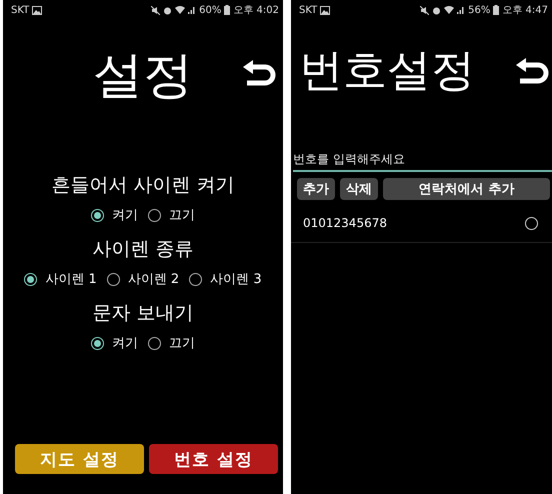 Image resolution: width=552 pixels, height=494 pixels. What do you see at coordinates (316, 189) in the screenshot?
I see `action-button: 추가` at bounding box center [316, 189].